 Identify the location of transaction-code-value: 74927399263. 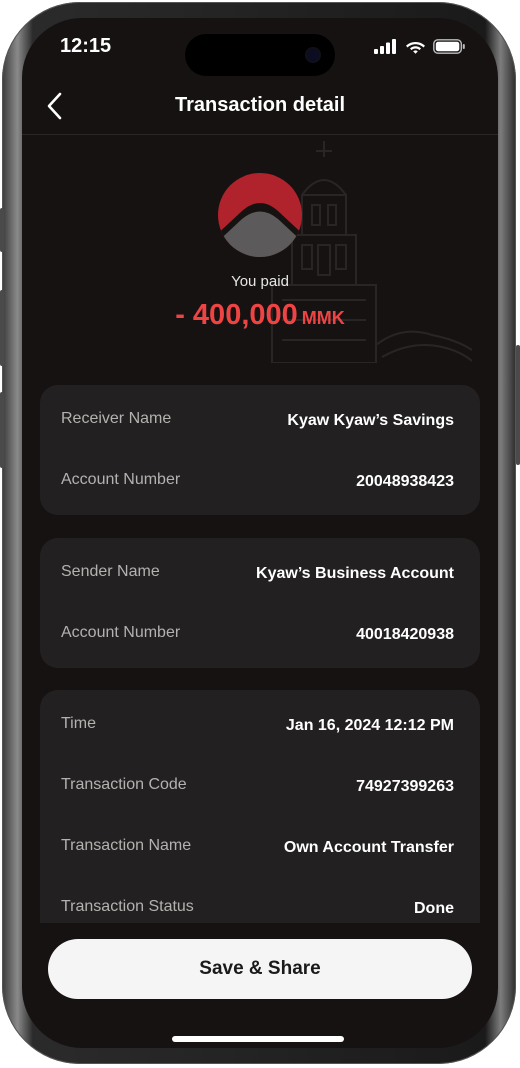
(405, 786).